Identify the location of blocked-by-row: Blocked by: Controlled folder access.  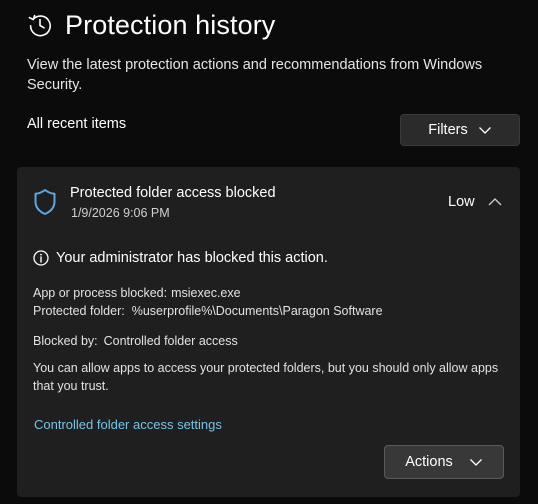
(135, 341).